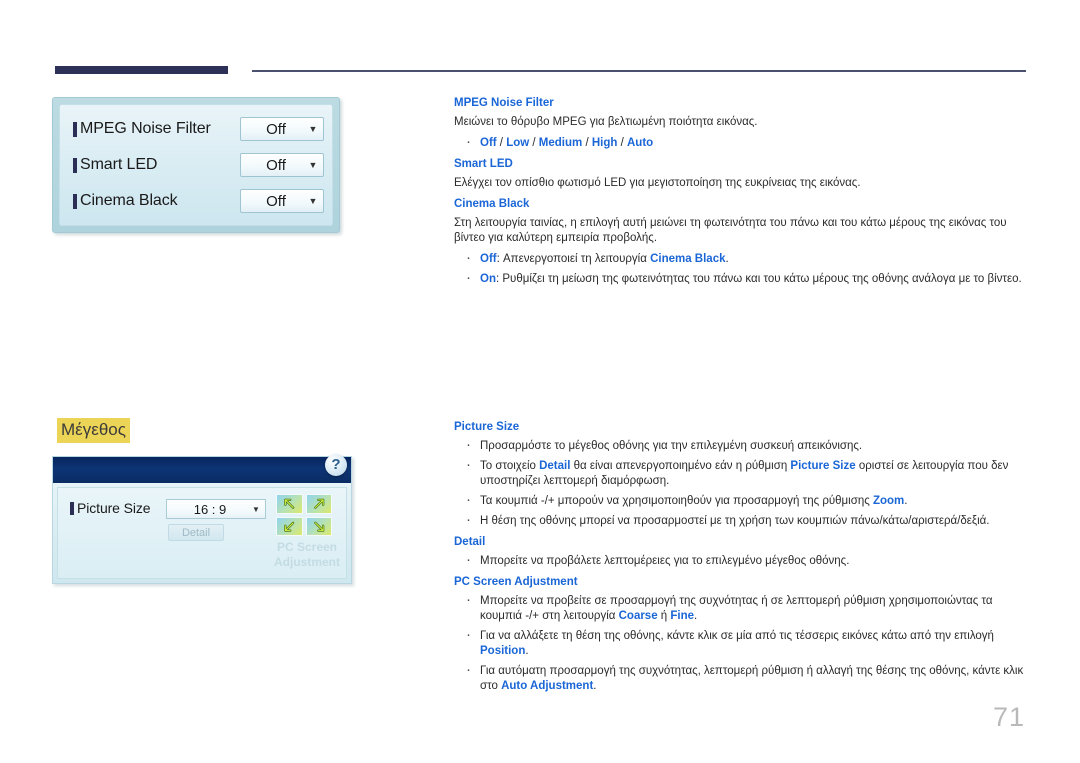 Image resolution: width=1080 pixels, height=763 pixels. I want to click on position-cell-top-left, so click(289, 504).